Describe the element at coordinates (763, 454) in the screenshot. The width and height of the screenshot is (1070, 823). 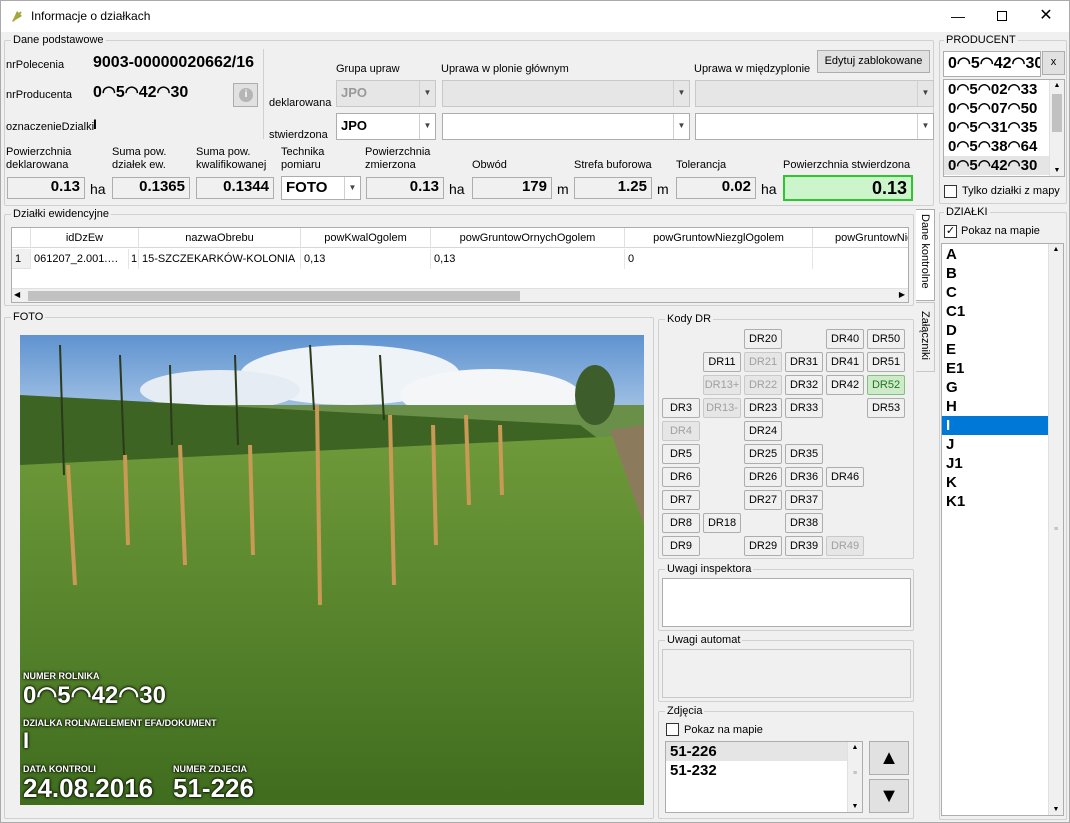
I see `dr25-button: DR25` at that location.